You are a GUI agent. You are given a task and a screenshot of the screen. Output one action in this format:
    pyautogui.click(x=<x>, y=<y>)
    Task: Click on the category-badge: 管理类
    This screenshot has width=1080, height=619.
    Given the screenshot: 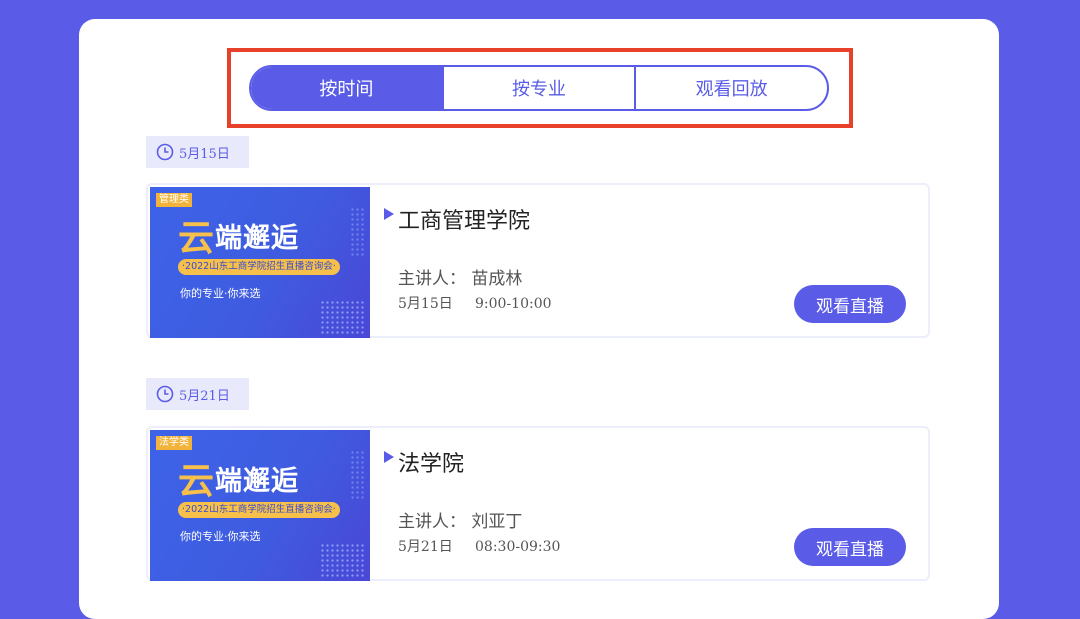 What is the action you would take?
    pyautogui.click(x=174, y=200)
    